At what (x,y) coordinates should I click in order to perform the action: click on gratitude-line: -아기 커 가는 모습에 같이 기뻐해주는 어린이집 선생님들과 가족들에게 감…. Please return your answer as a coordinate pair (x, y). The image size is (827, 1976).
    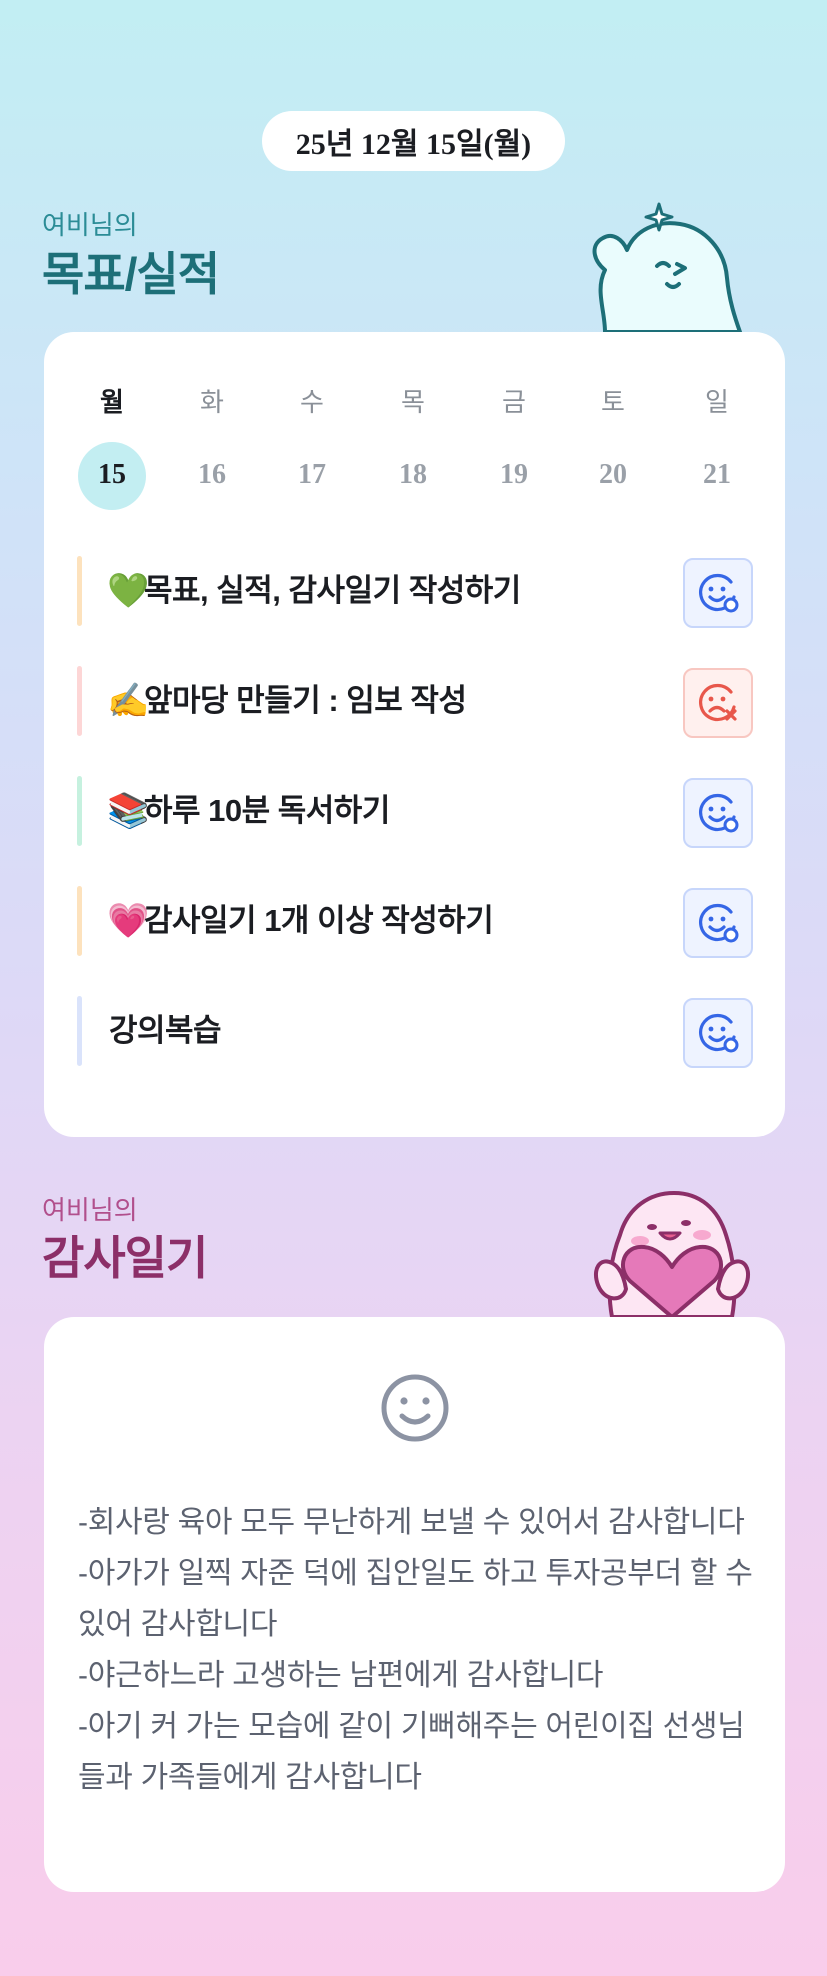
    Looking at the image, I should click on (411, 1752).